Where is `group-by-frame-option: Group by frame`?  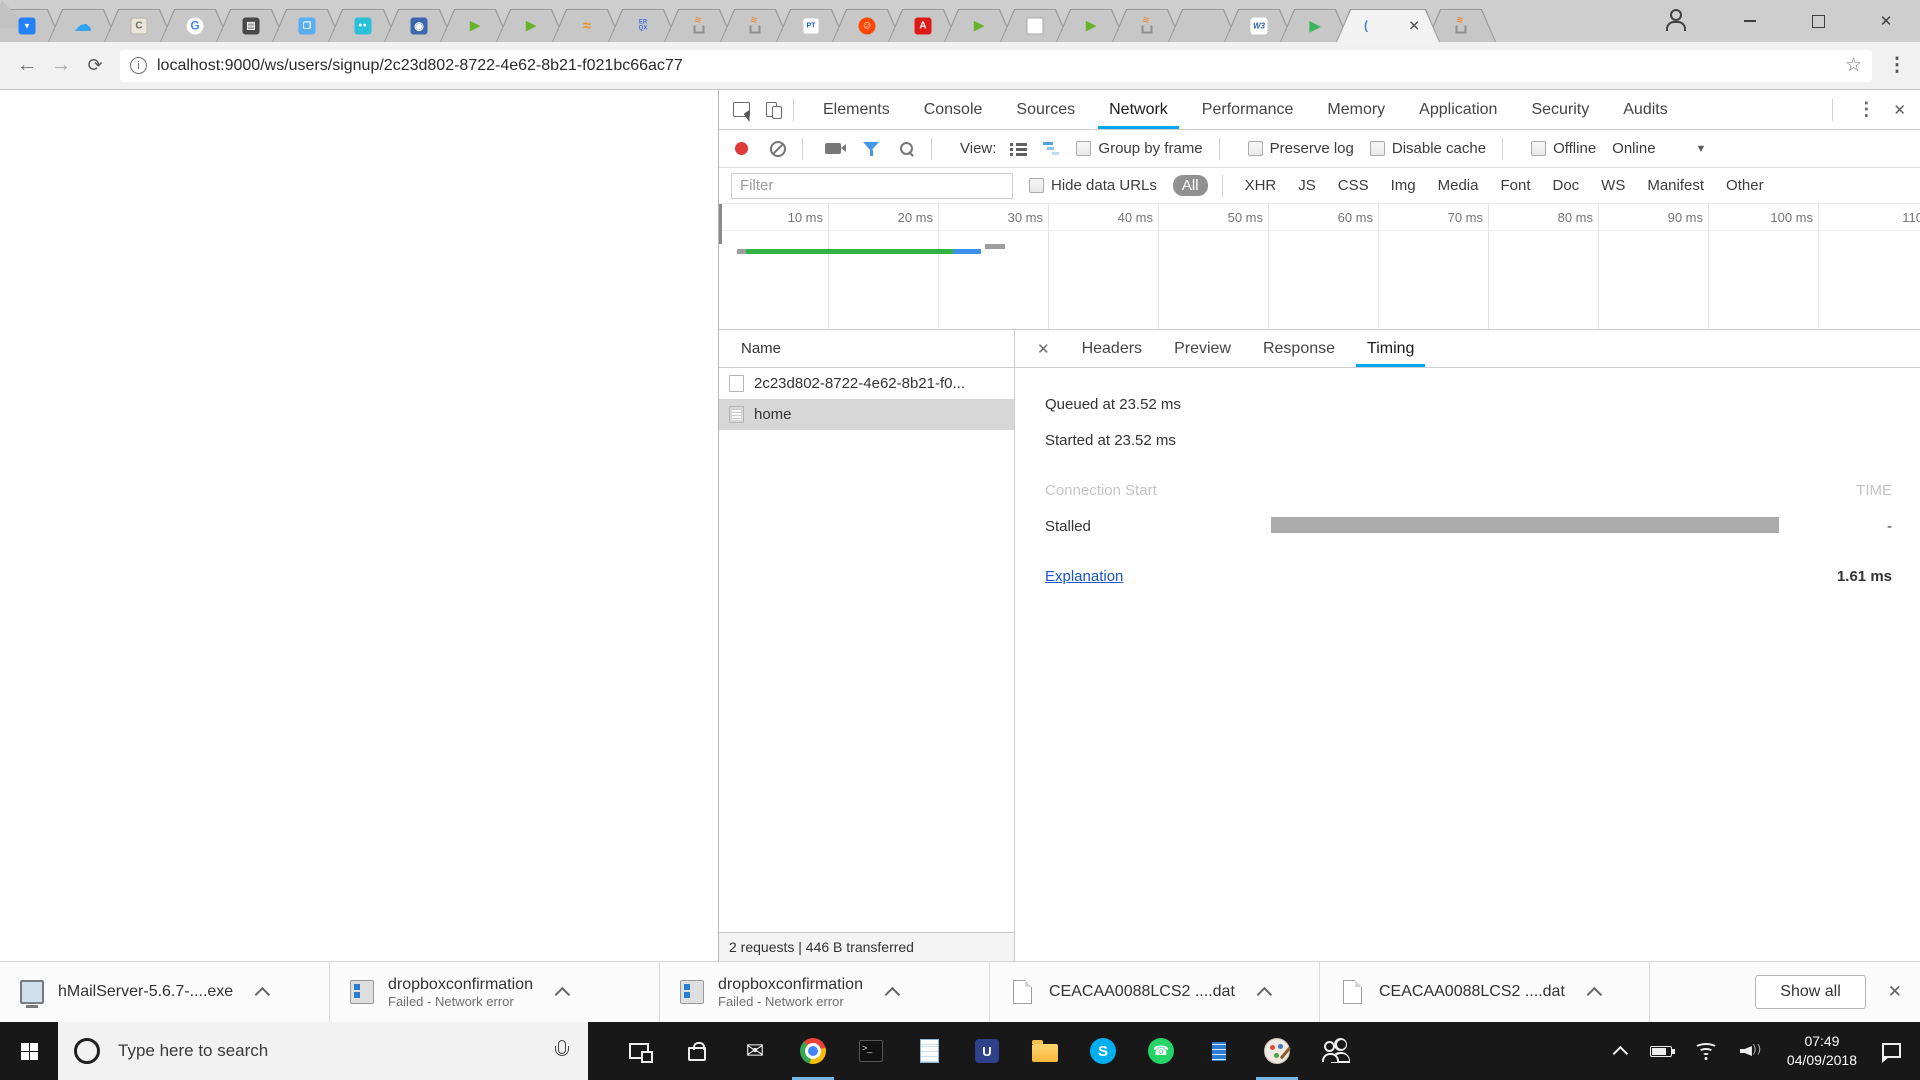
group-by-frame-option: Group by frame is located at coordinates (1139, 148).